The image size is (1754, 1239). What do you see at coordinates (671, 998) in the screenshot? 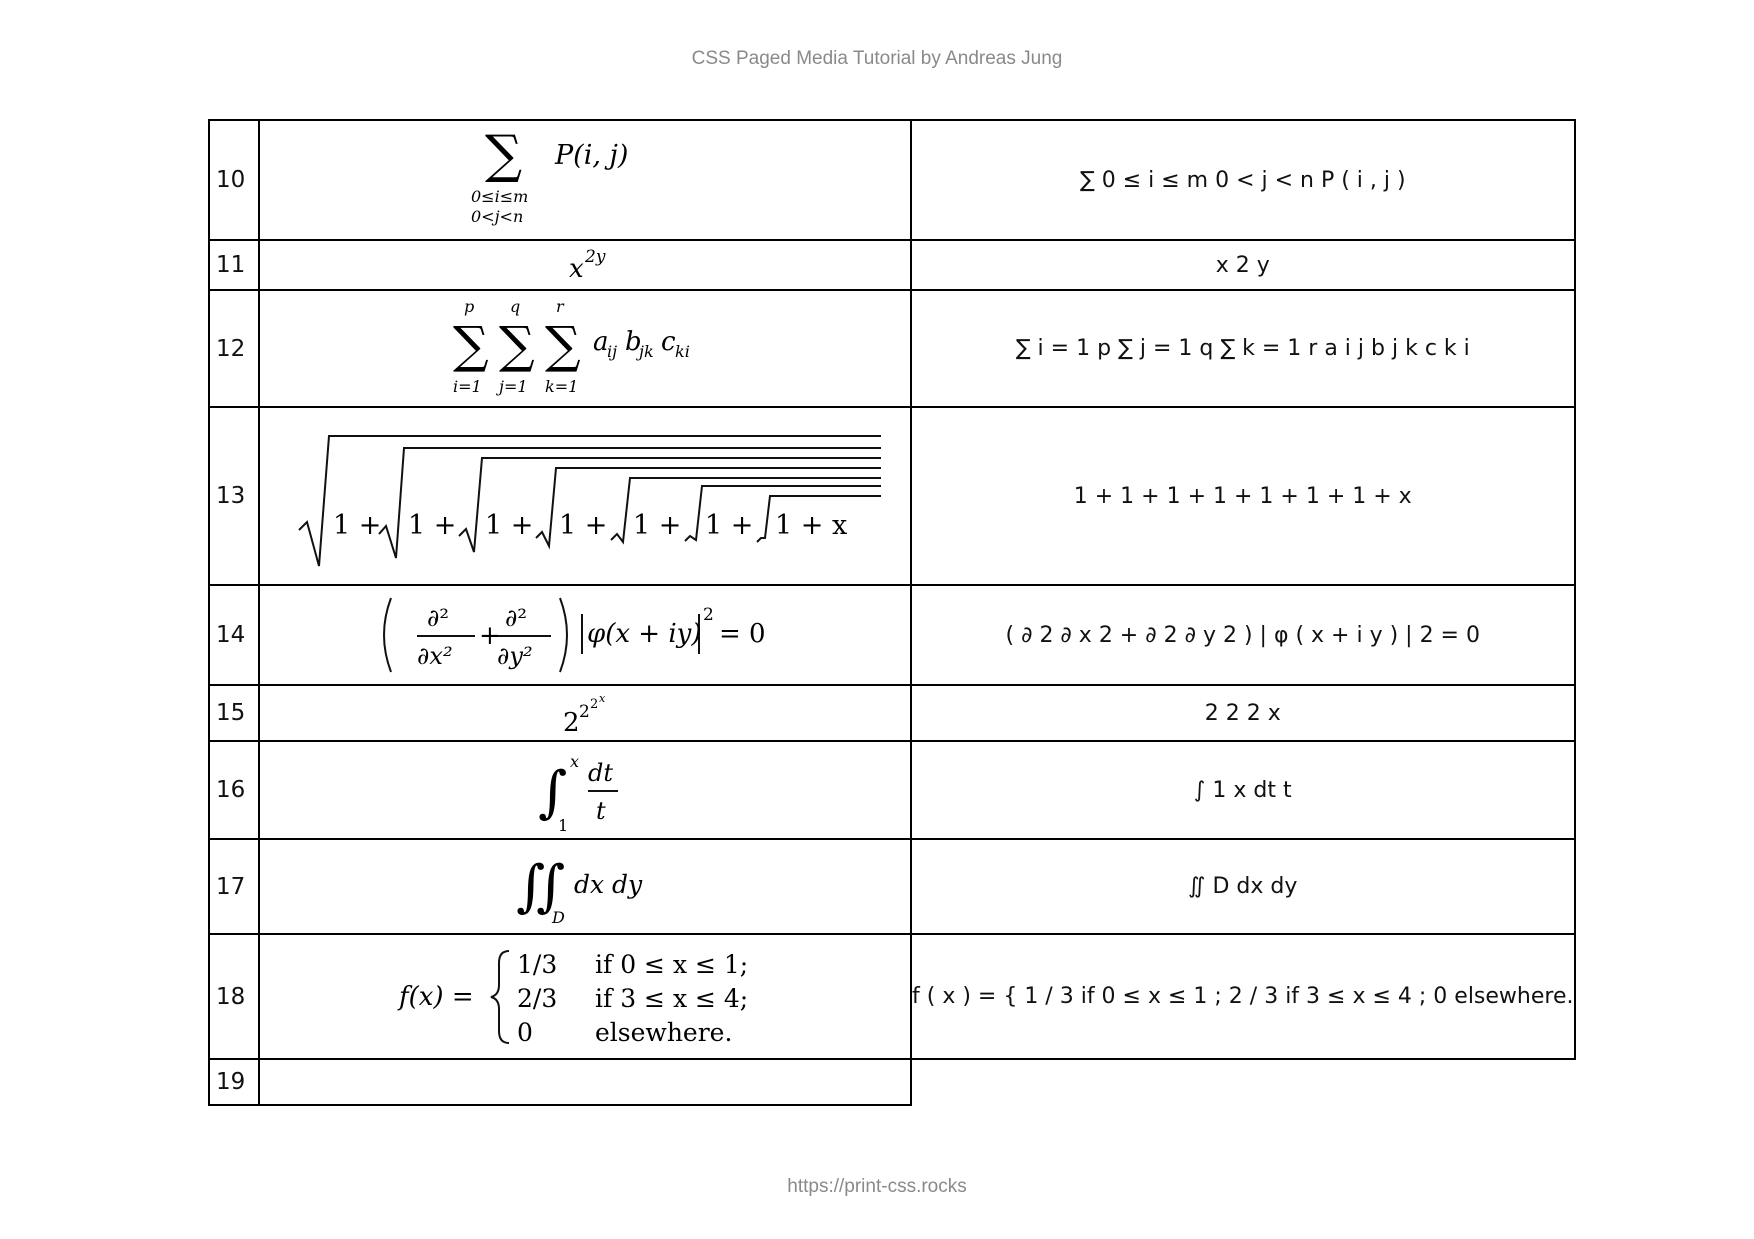
I see `svg-text: if 3 ≤ x ≤ 4;` at bounding box center [671, 998].